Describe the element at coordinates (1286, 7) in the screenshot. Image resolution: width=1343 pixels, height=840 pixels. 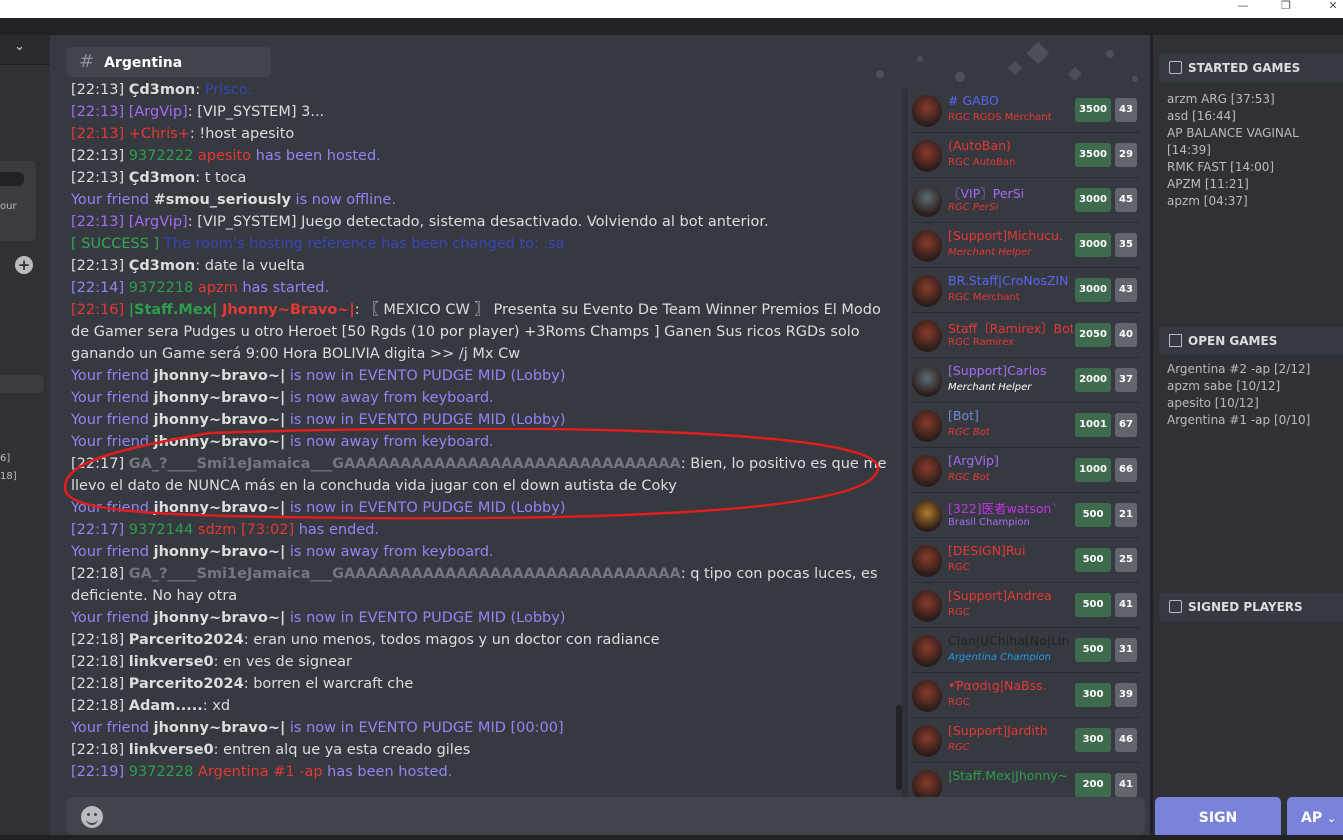
I see `restore-icon: ❐` at that location.